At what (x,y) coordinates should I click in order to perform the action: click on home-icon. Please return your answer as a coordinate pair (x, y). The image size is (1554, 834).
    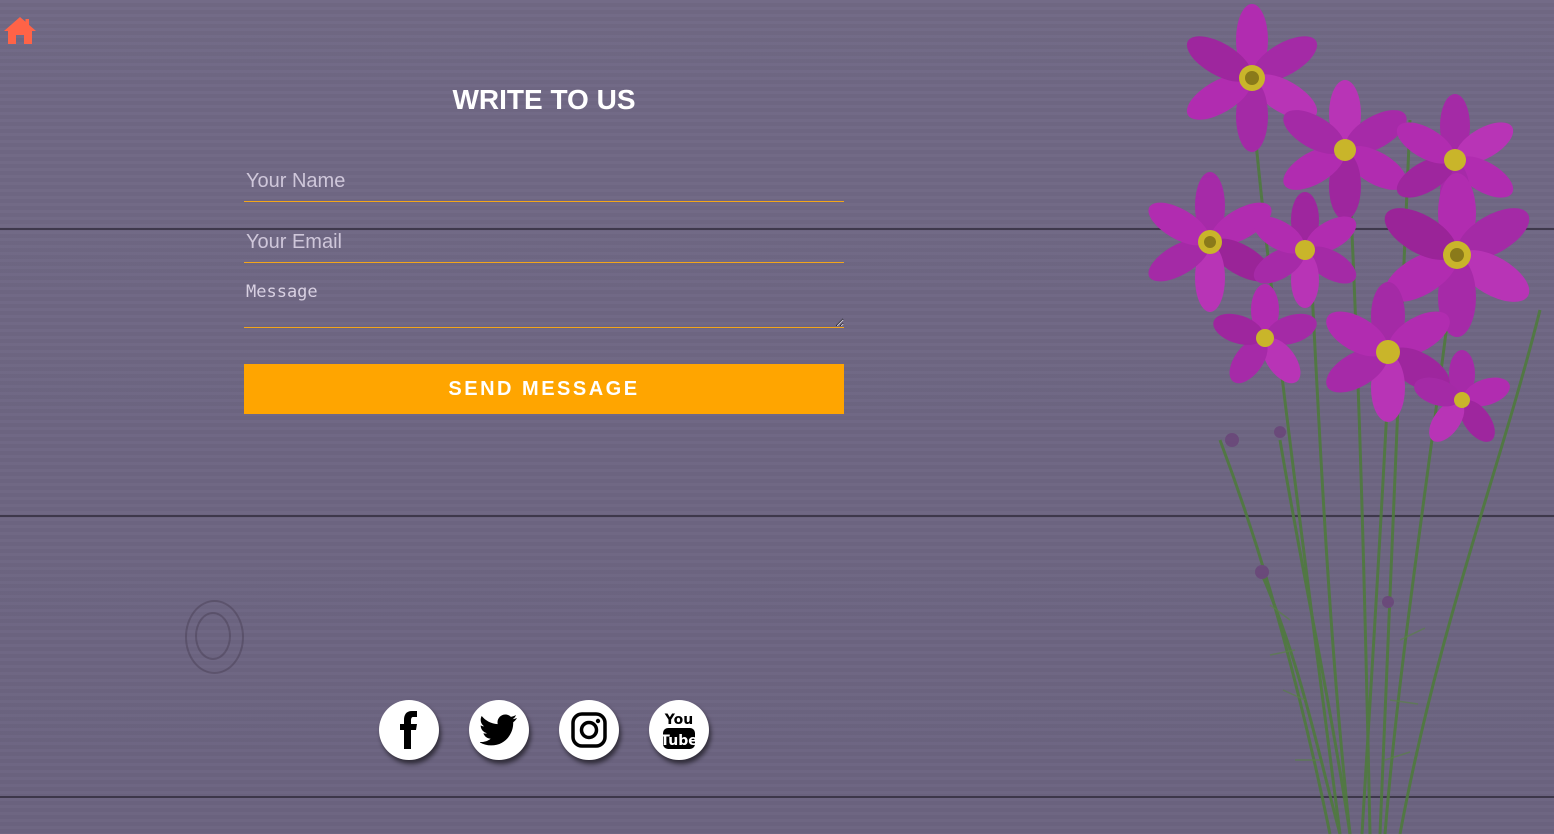
    Looking at the image, I should click on (20, 30).